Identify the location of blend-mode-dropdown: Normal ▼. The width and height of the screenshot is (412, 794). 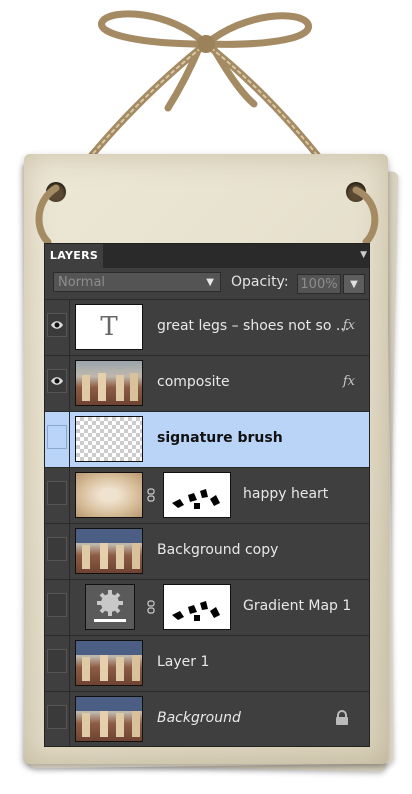
(137, 282).